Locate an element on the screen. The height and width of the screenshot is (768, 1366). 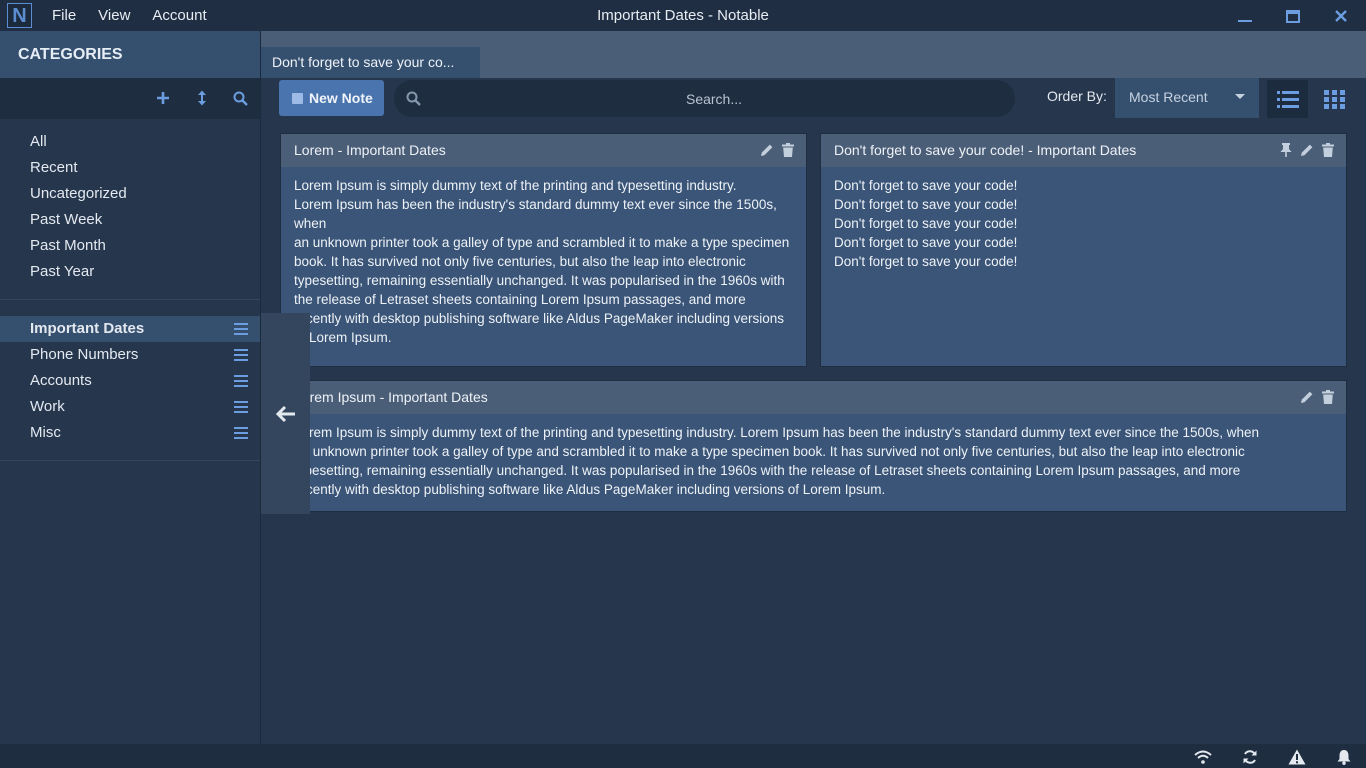
order-by-value: Most Recent is located at coordinates (1168, 97).